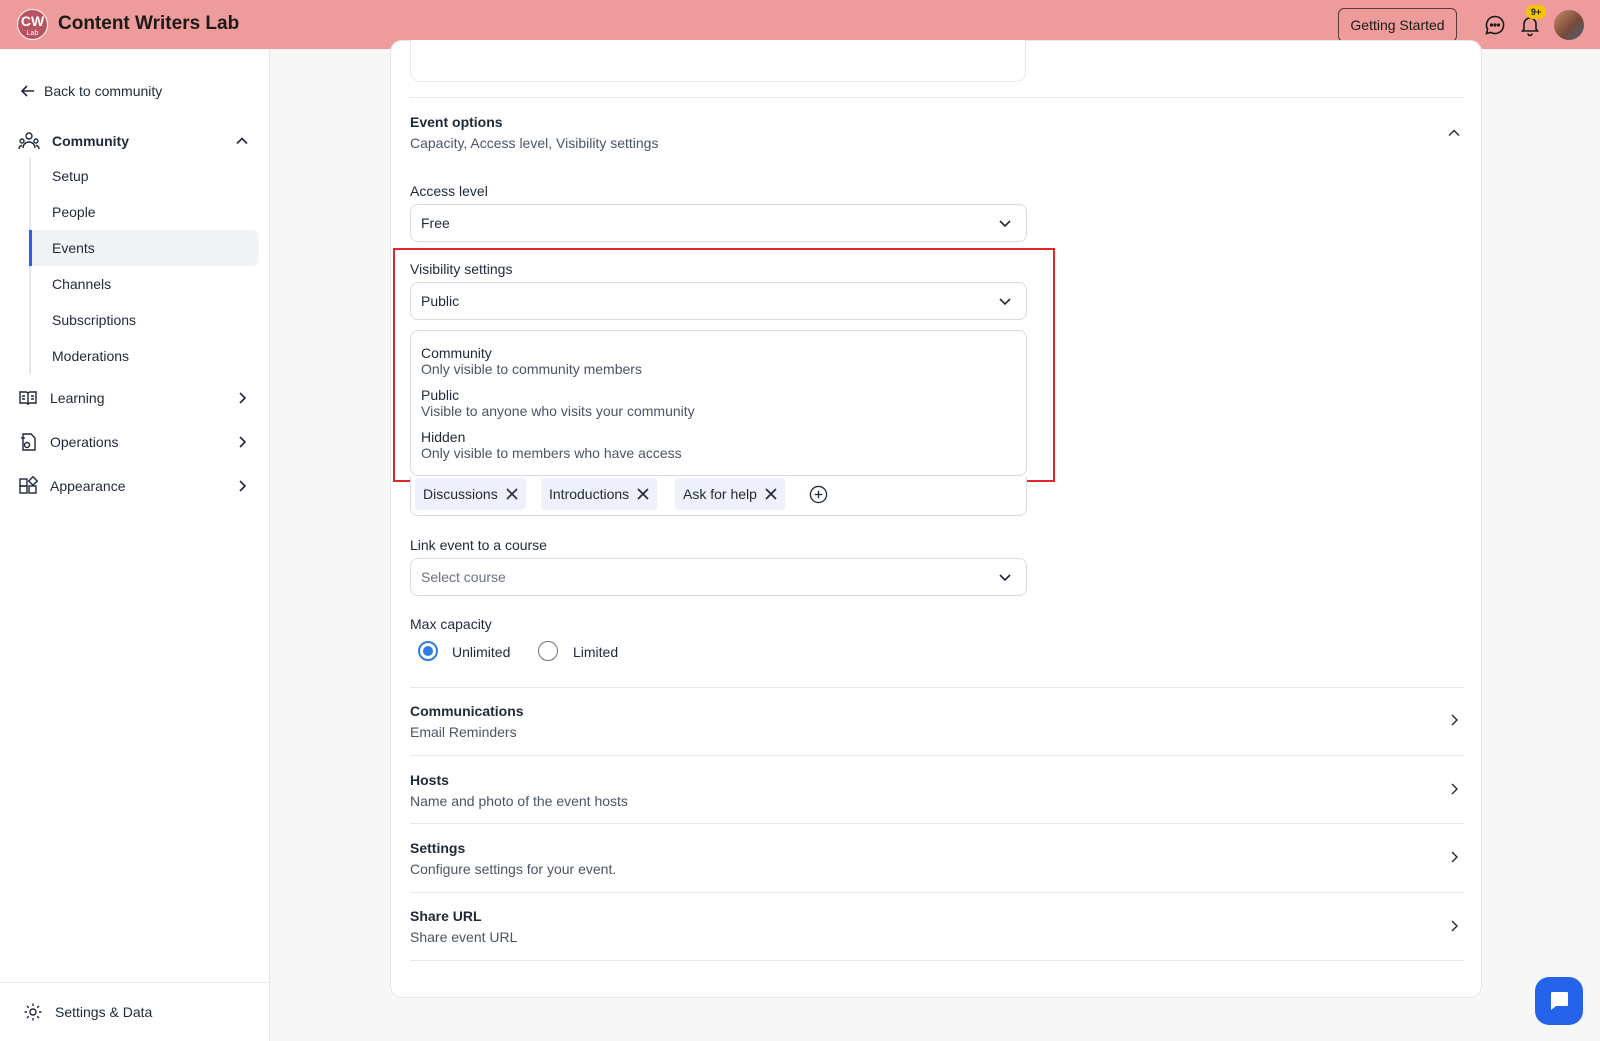  What do you see at coordinates (148, 24) in the screenshot?
I see `app-name: Content Writers Lab` at bounding box center [148, 24].